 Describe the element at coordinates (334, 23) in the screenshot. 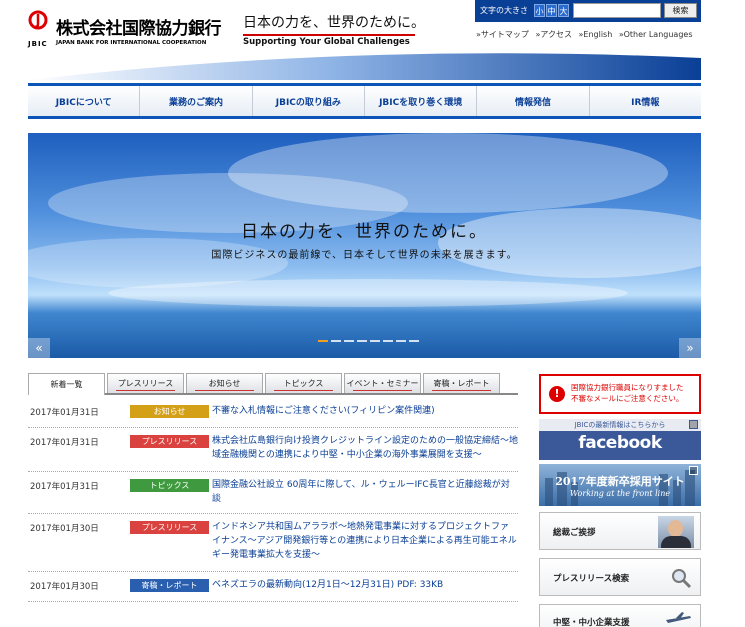

I see `slogan-japanese: 日本の力を、世界のために。` at that location.